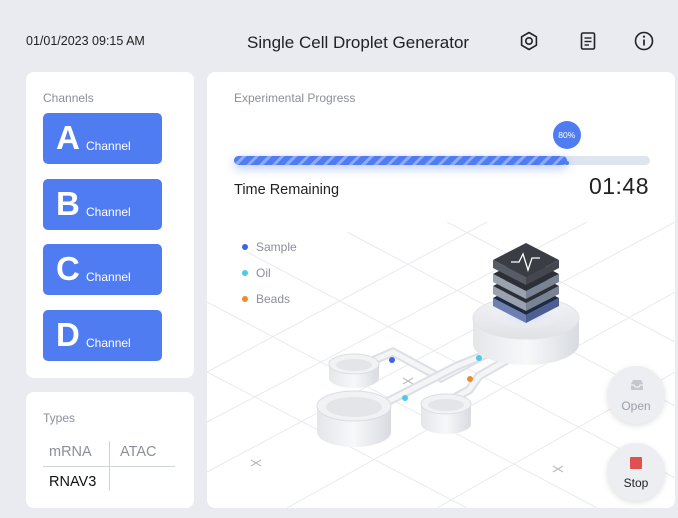  I want to click on progress-percent-text: 80%, so click(567, 135).